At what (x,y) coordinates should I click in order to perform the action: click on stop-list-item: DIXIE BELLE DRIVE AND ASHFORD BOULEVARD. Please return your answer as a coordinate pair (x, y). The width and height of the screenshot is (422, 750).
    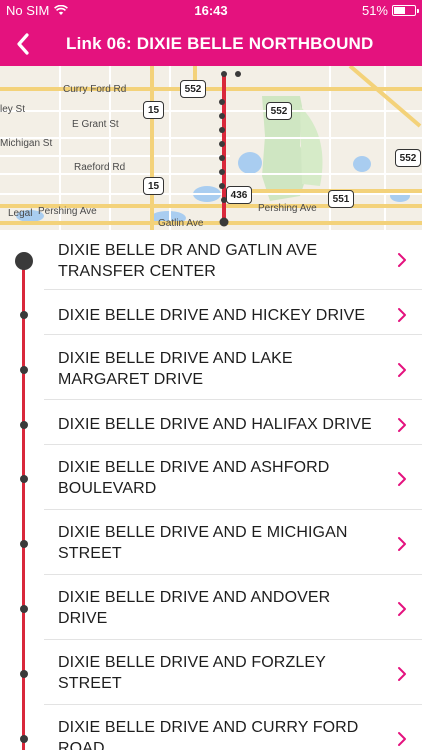
    Looking at the image, I should click on (211, 477).